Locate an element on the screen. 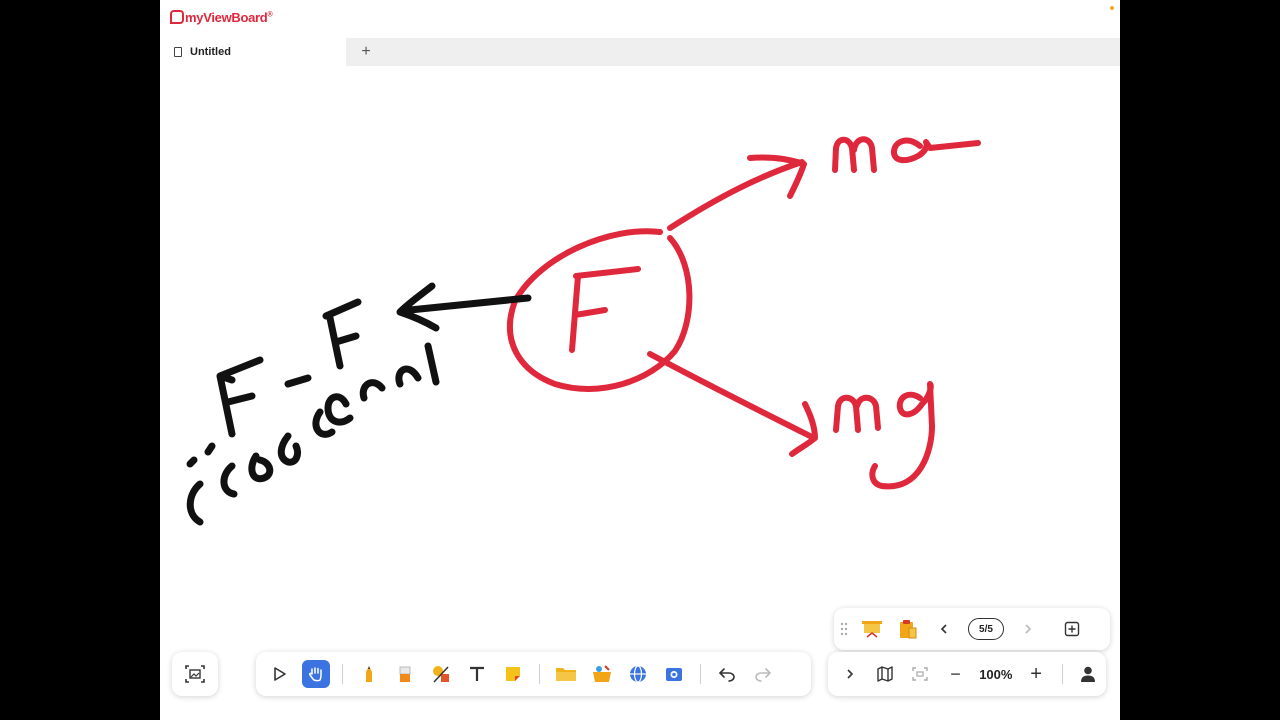 The height and width of the screenshot is (720, 1280). document-icon is located at coordinates (178, 52).